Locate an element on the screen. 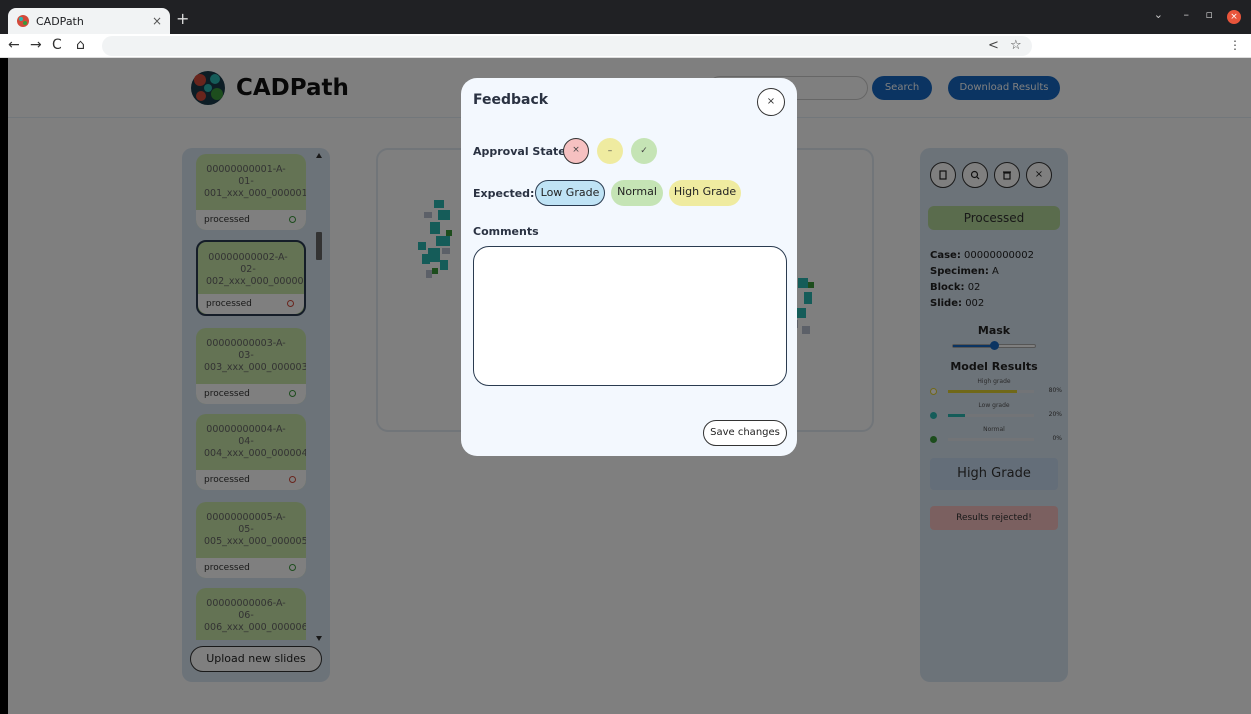 The width and height of the screenshot is (1251, 714). modal-title: Feedback is located at coordinates (511, 100).